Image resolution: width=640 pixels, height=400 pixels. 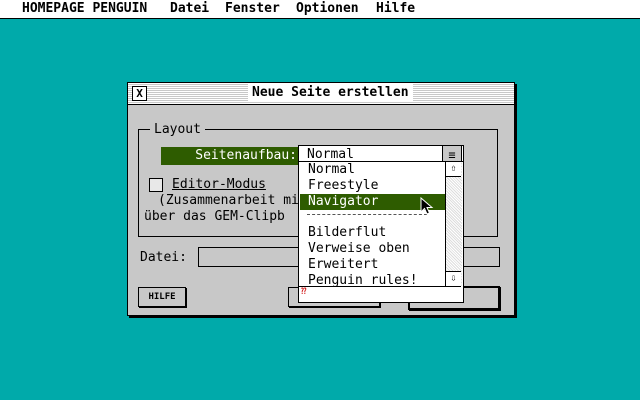 I want to click on dropdown-scrollbar: ⇧ ⇩, so click(x=453, y=224).